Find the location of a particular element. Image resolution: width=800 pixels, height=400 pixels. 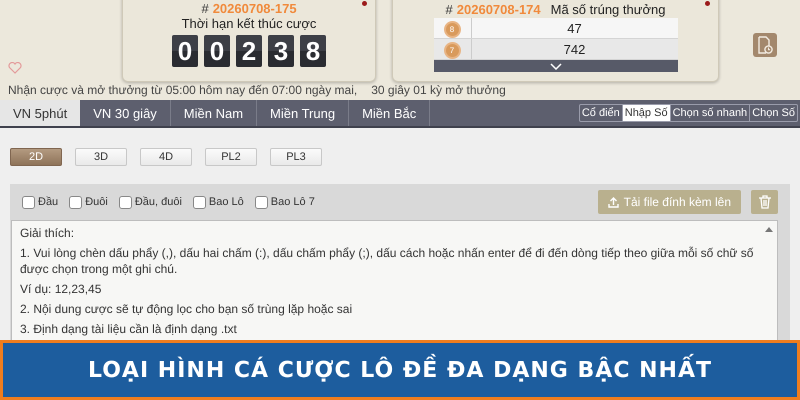

checkbox-label: Đuôi is located at coordinates (96, 202).